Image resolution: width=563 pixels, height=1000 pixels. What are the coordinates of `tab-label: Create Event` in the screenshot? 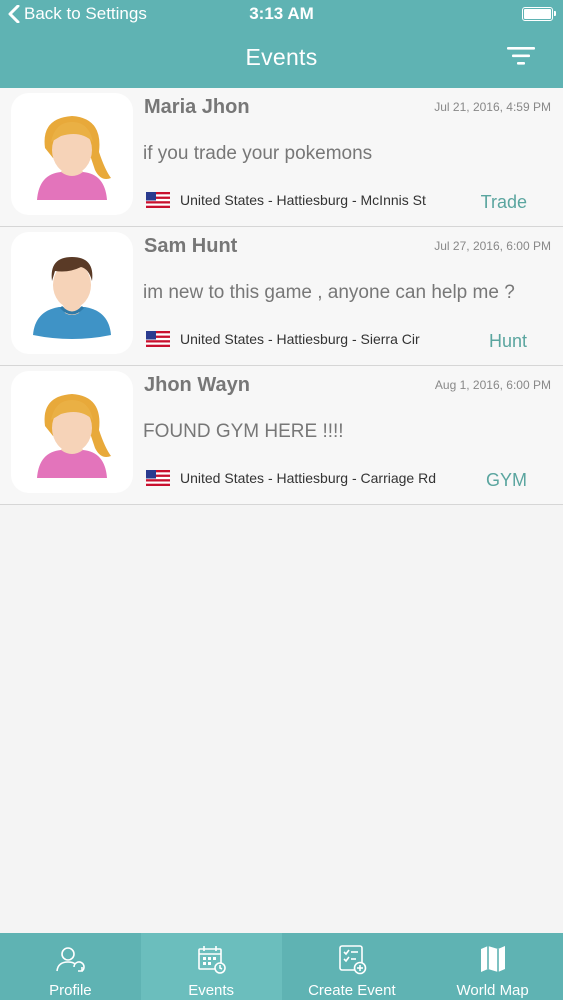 It's located at (352, 990).